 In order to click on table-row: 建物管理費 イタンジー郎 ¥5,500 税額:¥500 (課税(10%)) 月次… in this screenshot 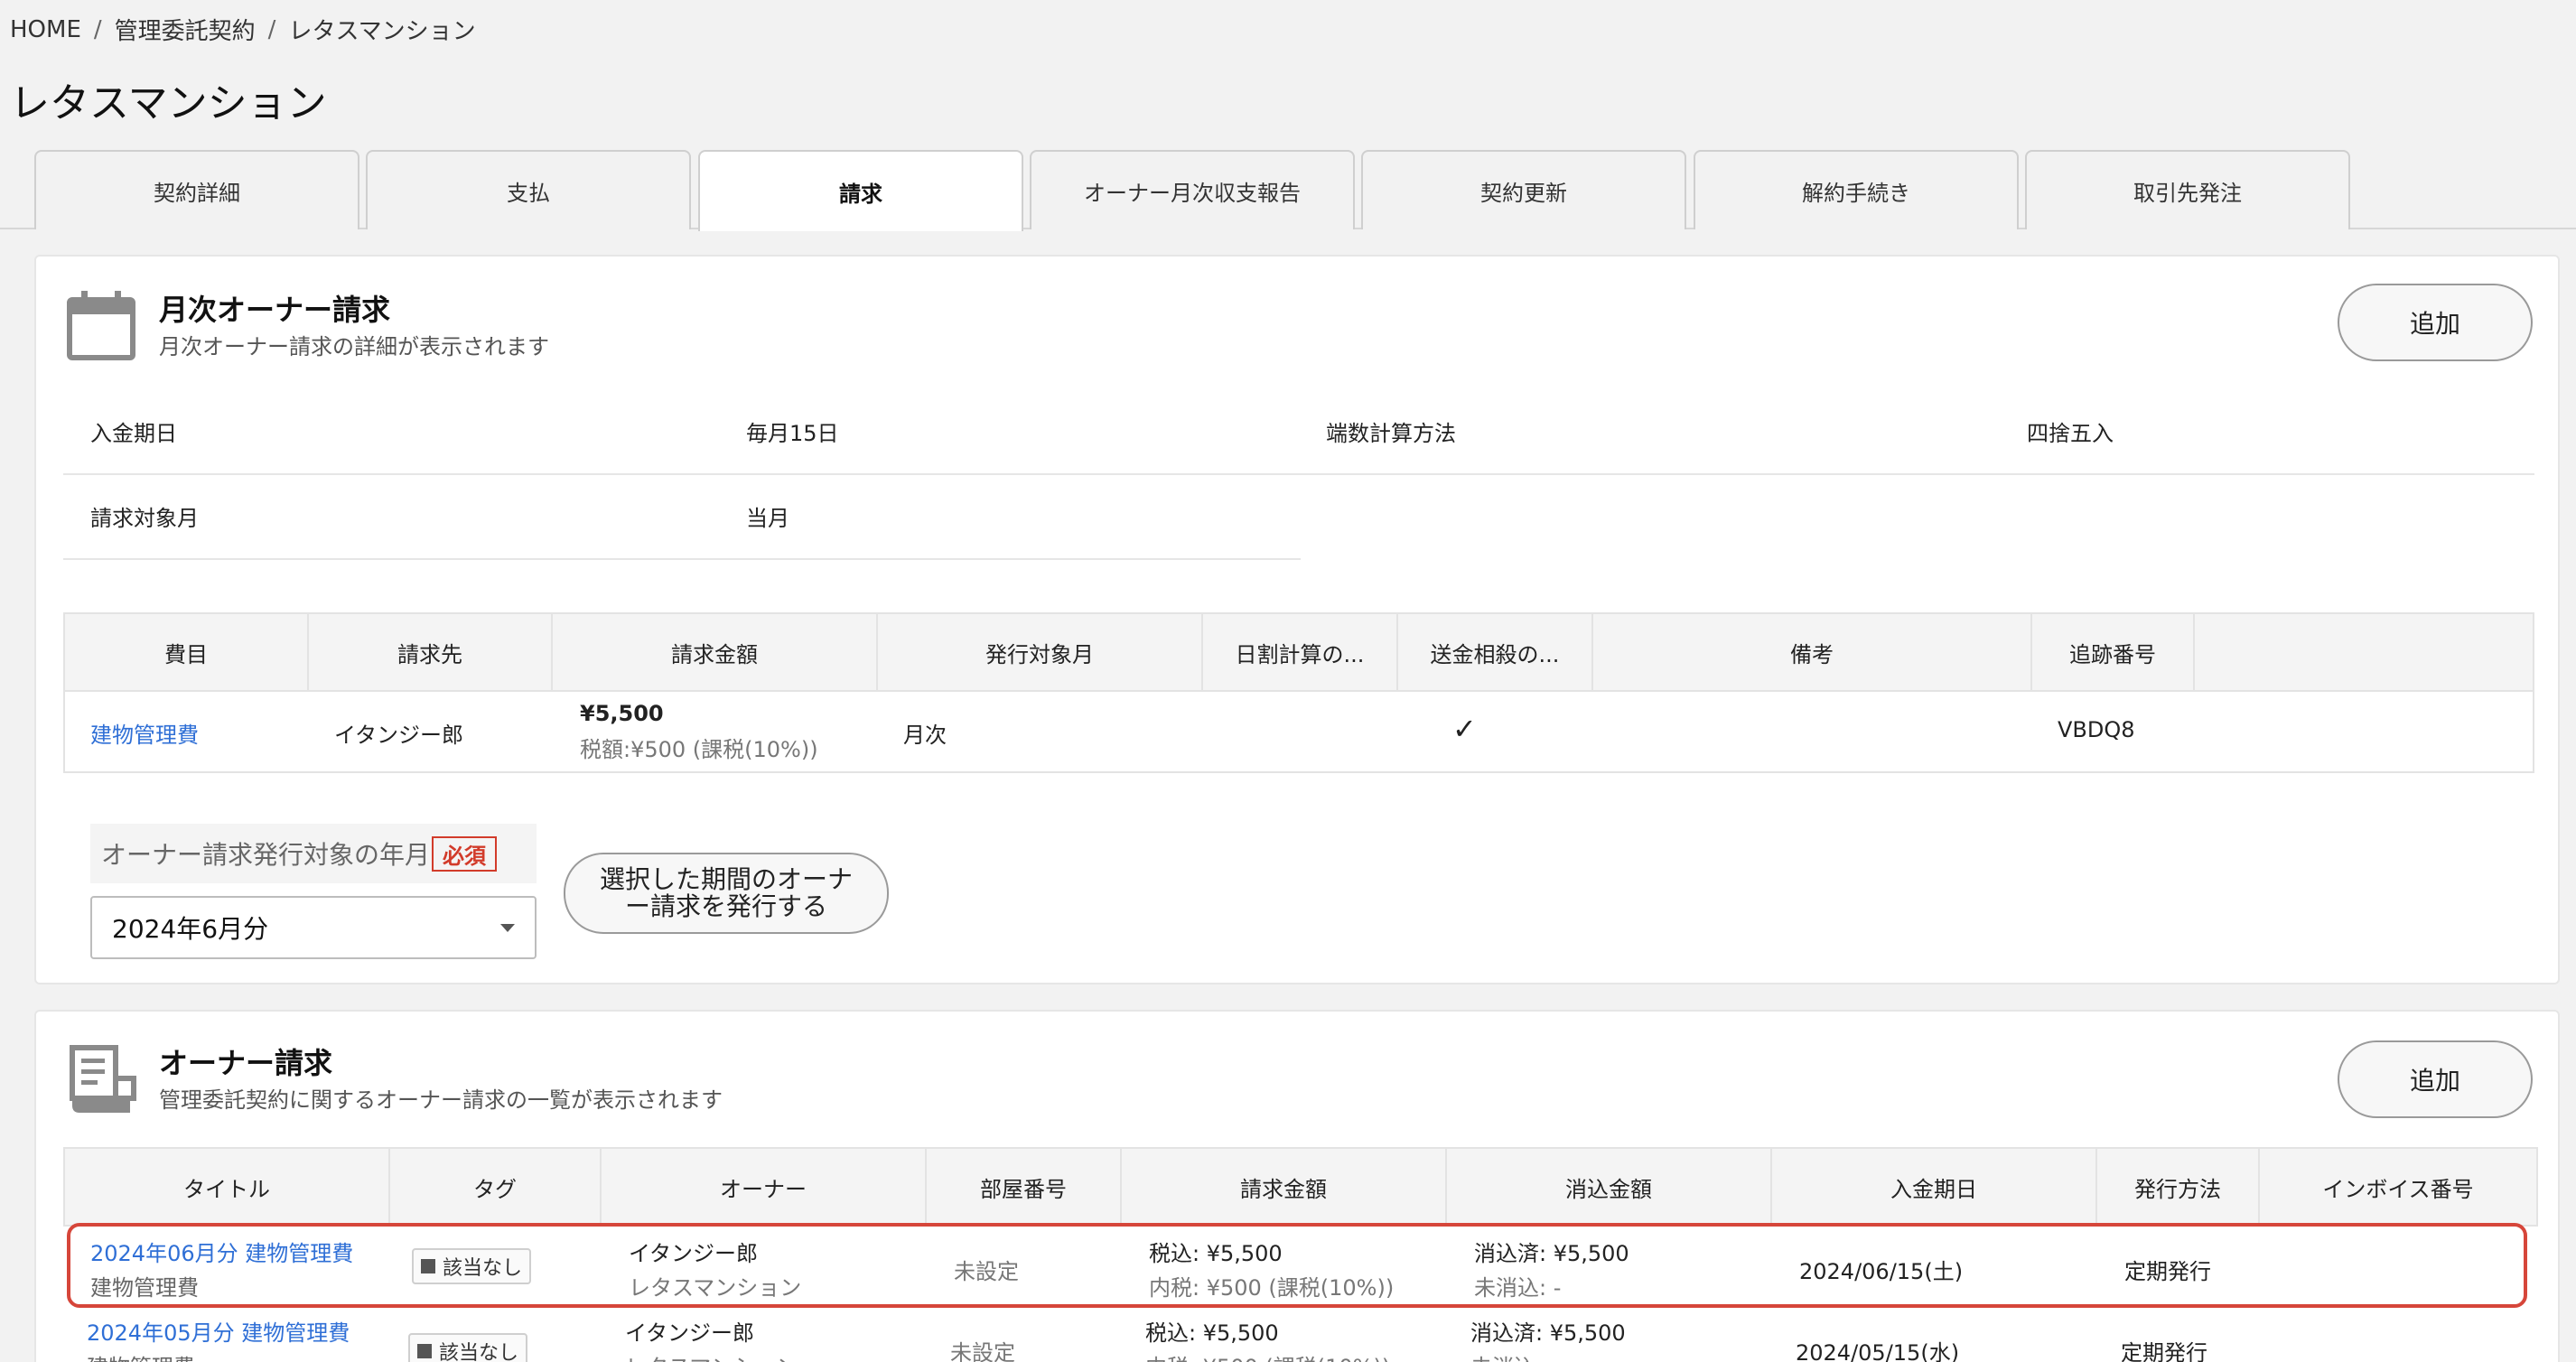, I will do `click(1298, 732)`.